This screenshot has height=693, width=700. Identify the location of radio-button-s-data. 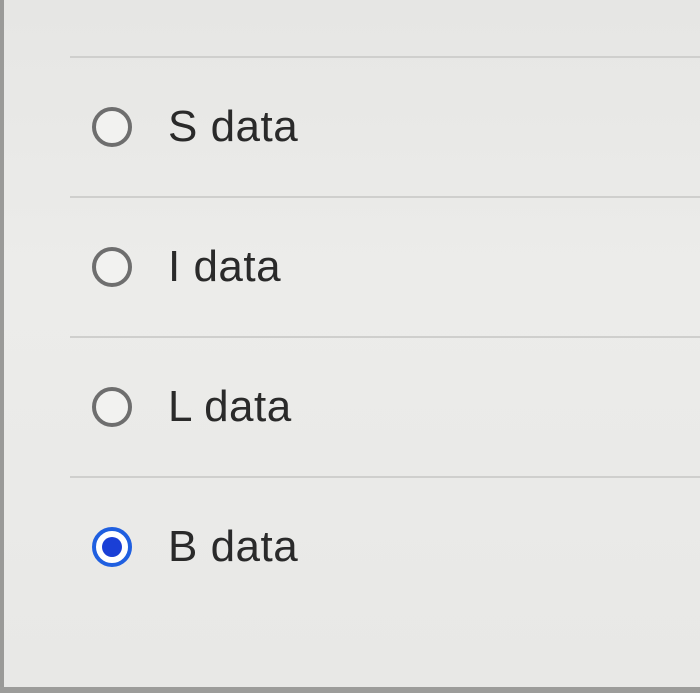
(112, 127).